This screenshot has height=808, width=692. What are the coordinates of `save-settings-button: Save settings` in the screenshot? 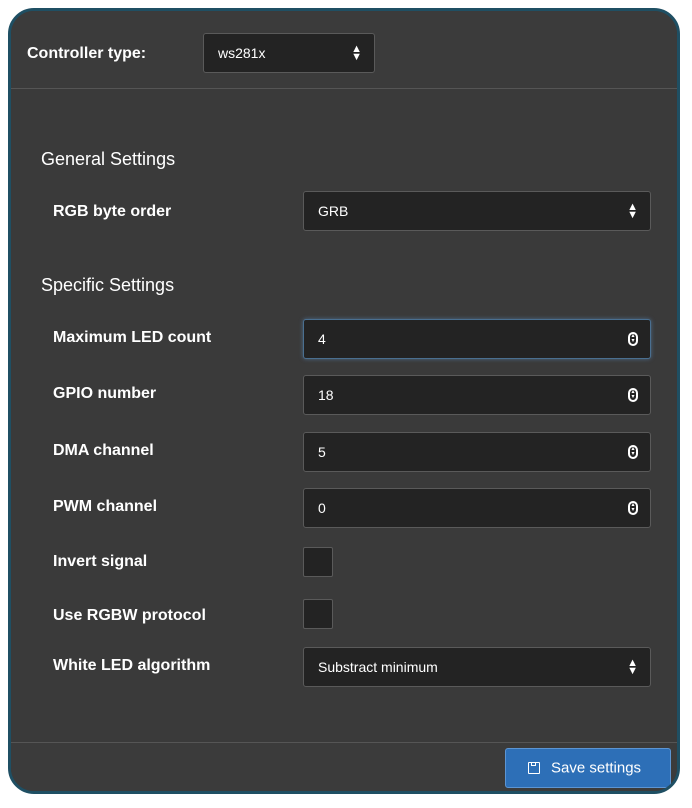 It's located at (588, 768).